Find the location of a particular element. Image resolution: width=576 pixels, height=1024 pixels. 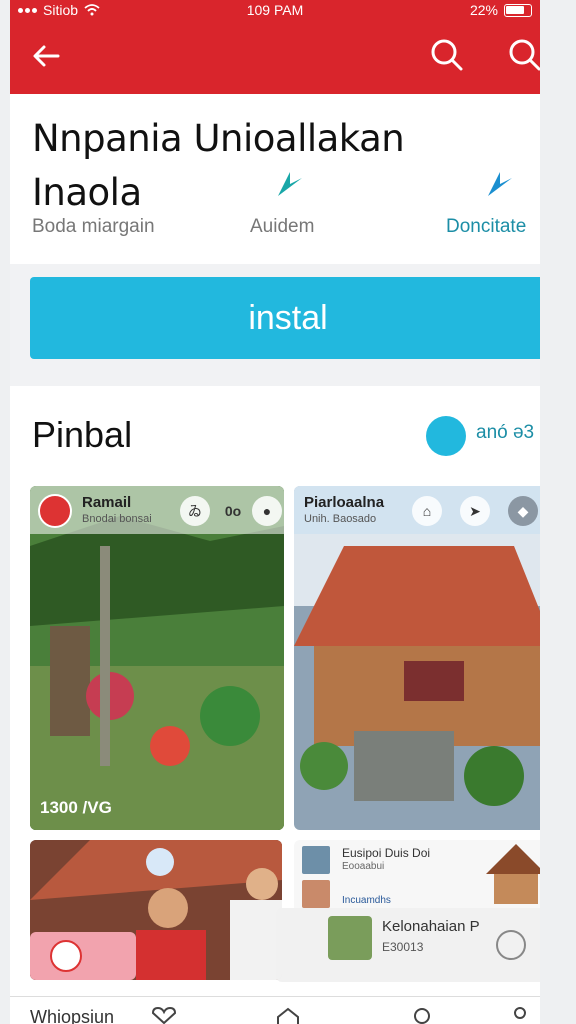

chat-icon is located at coordinates (446, 436).